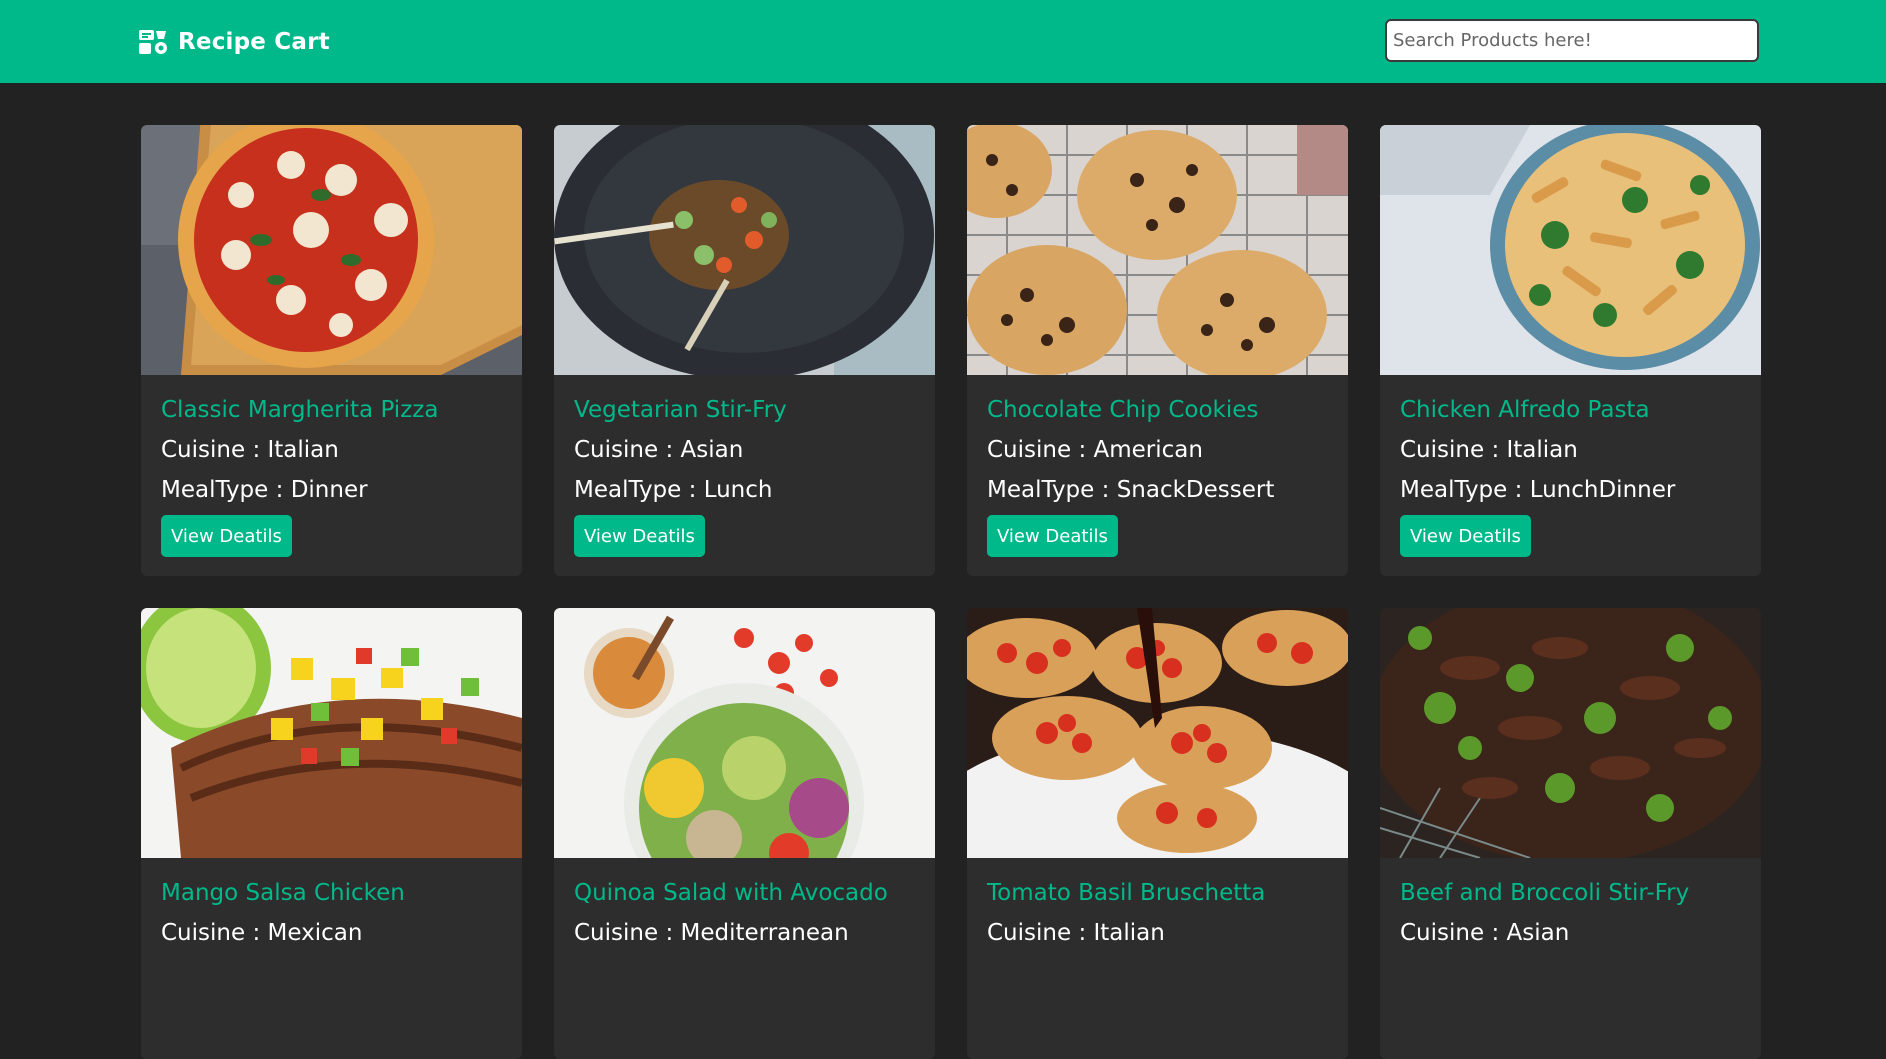  What do you see at coordinates (254, 42) in the screenshot?
I see `brand-title: Recipe Cart` at bounding box center [254, 42].